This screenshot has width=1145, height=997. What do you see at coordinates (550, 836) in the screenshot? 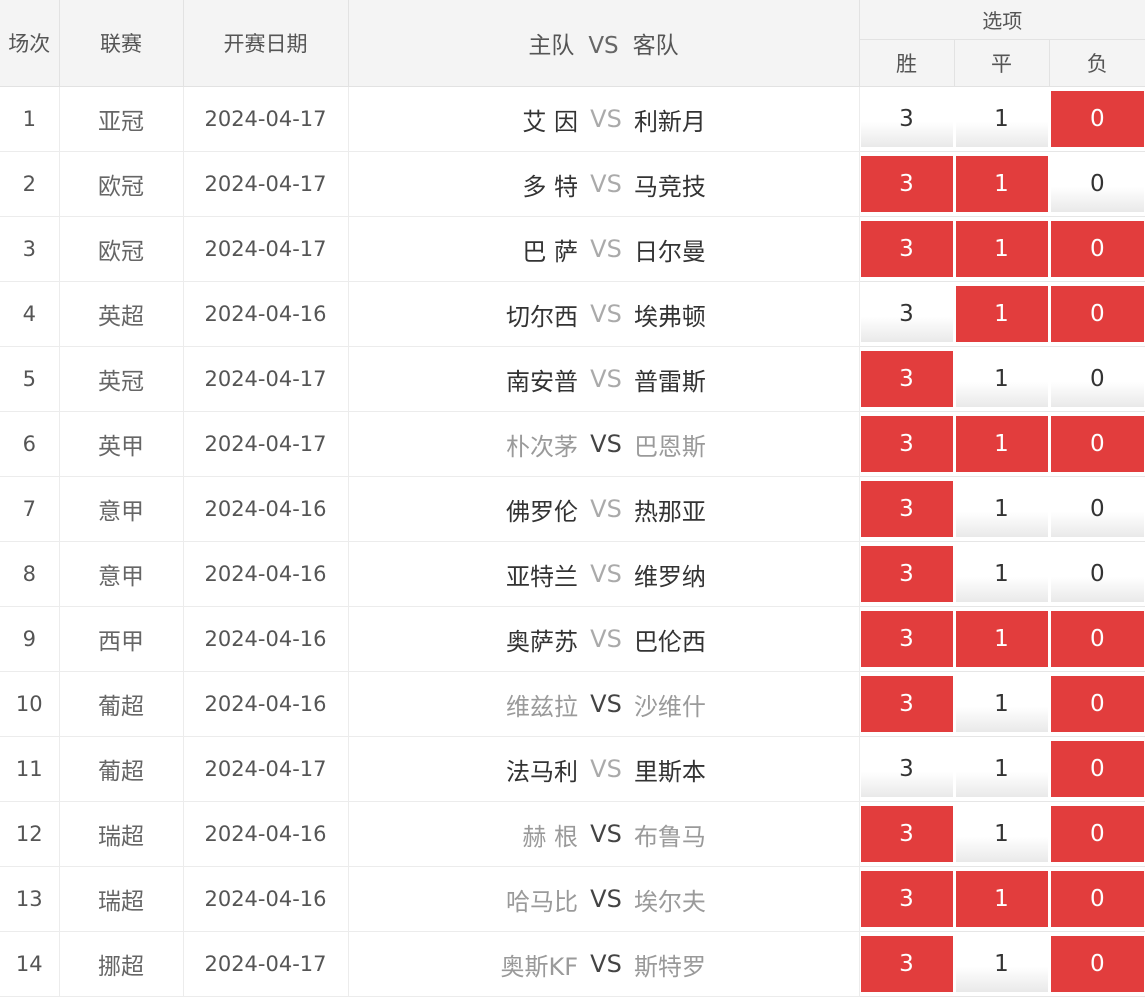
I see `home-team: 赫 根` at bounding box center [550, 836].